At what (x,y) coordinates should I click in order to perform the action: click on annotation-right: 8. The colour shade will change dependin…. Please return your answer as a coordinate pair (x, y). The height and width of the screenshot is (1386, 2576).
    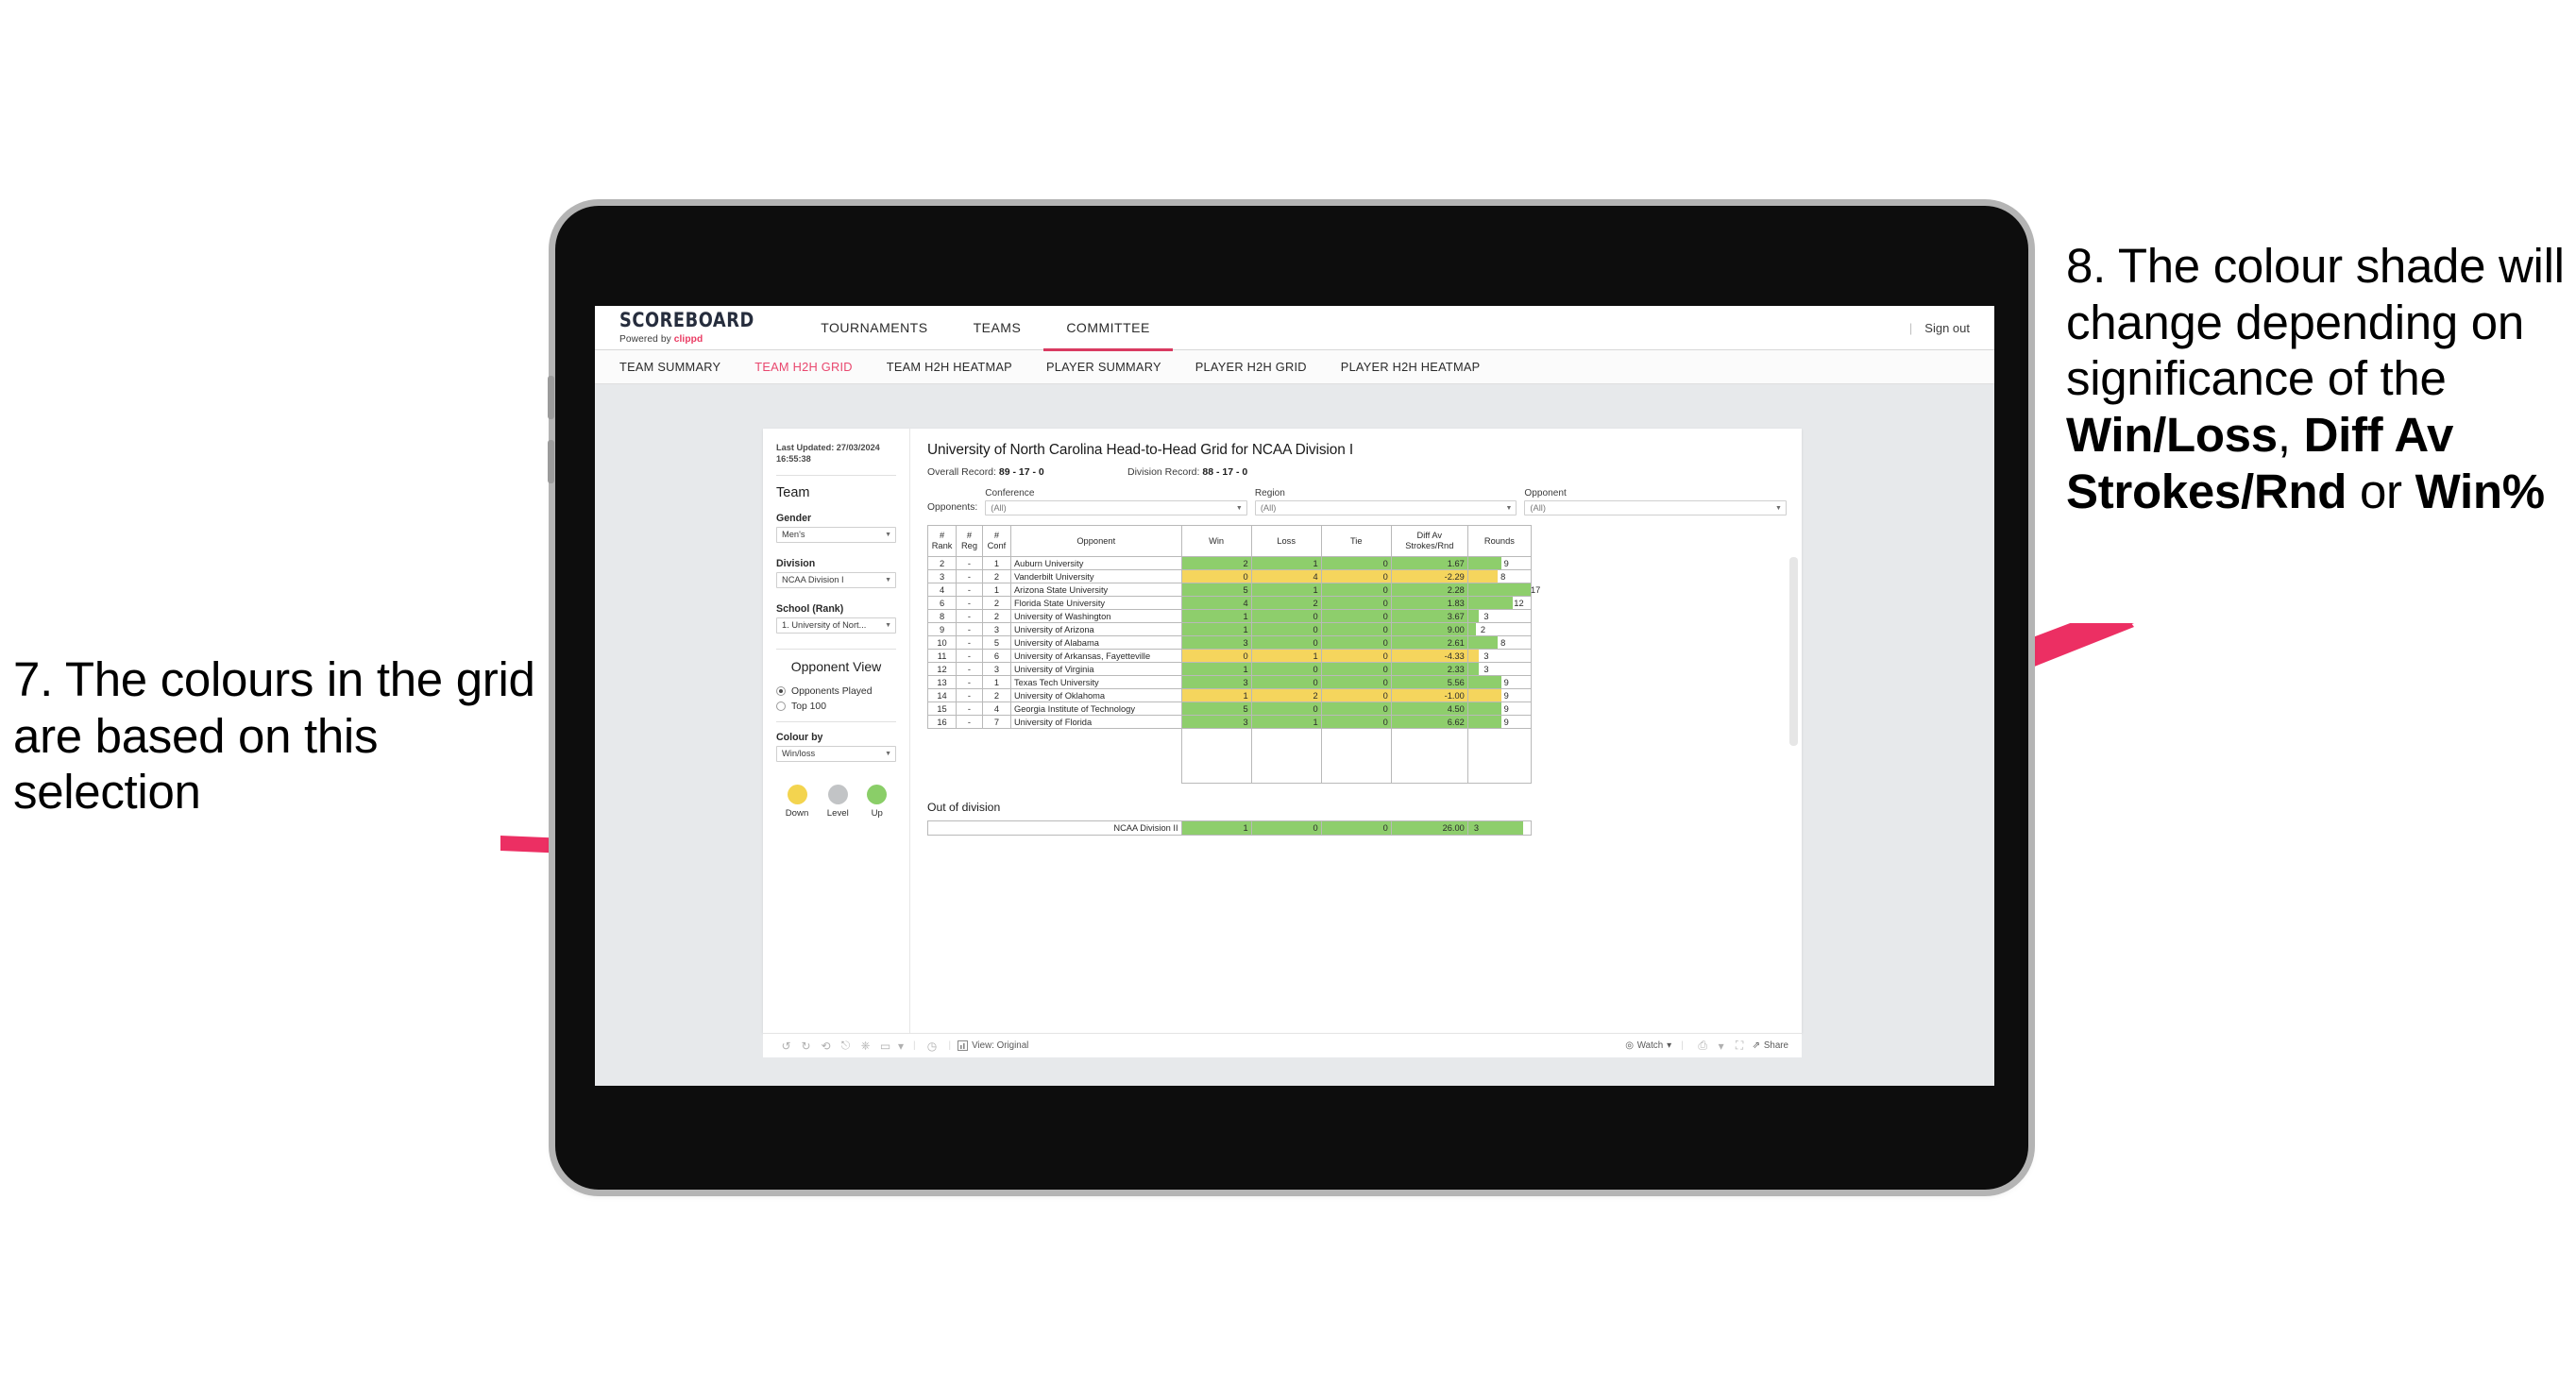
    Looking at the image, I should click on (2321, 379).